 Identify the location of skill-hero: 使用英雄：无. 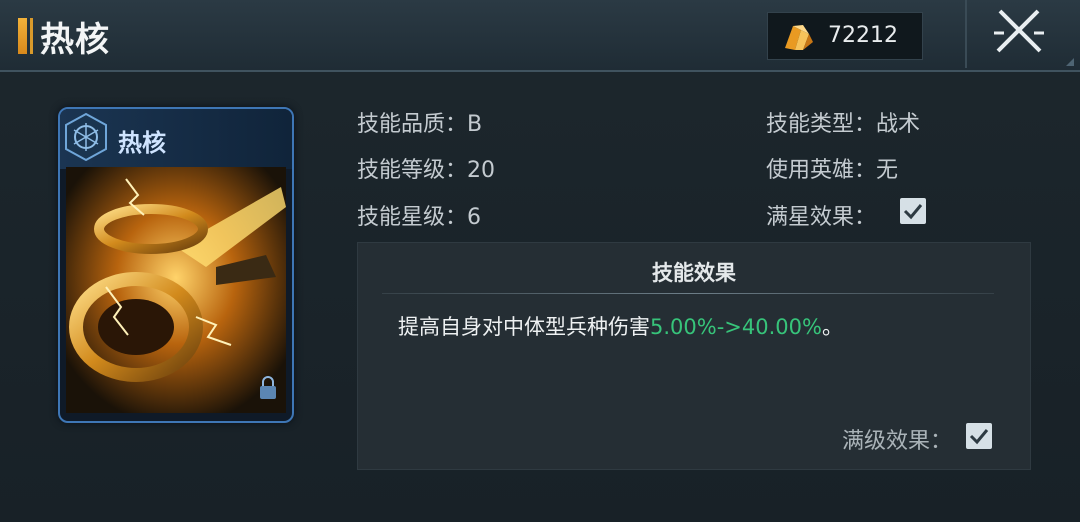
(832, 168).